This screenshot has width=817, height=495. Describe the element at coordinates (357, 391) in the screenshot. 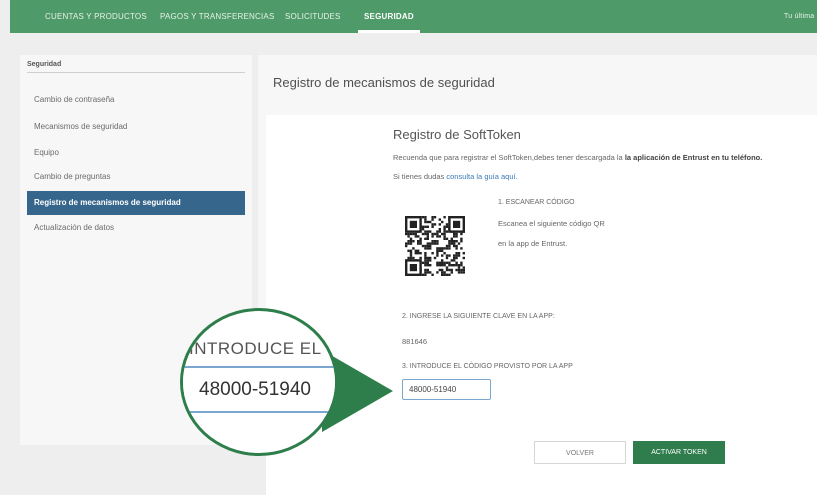

I see `callout-arrow-icon` at that location.